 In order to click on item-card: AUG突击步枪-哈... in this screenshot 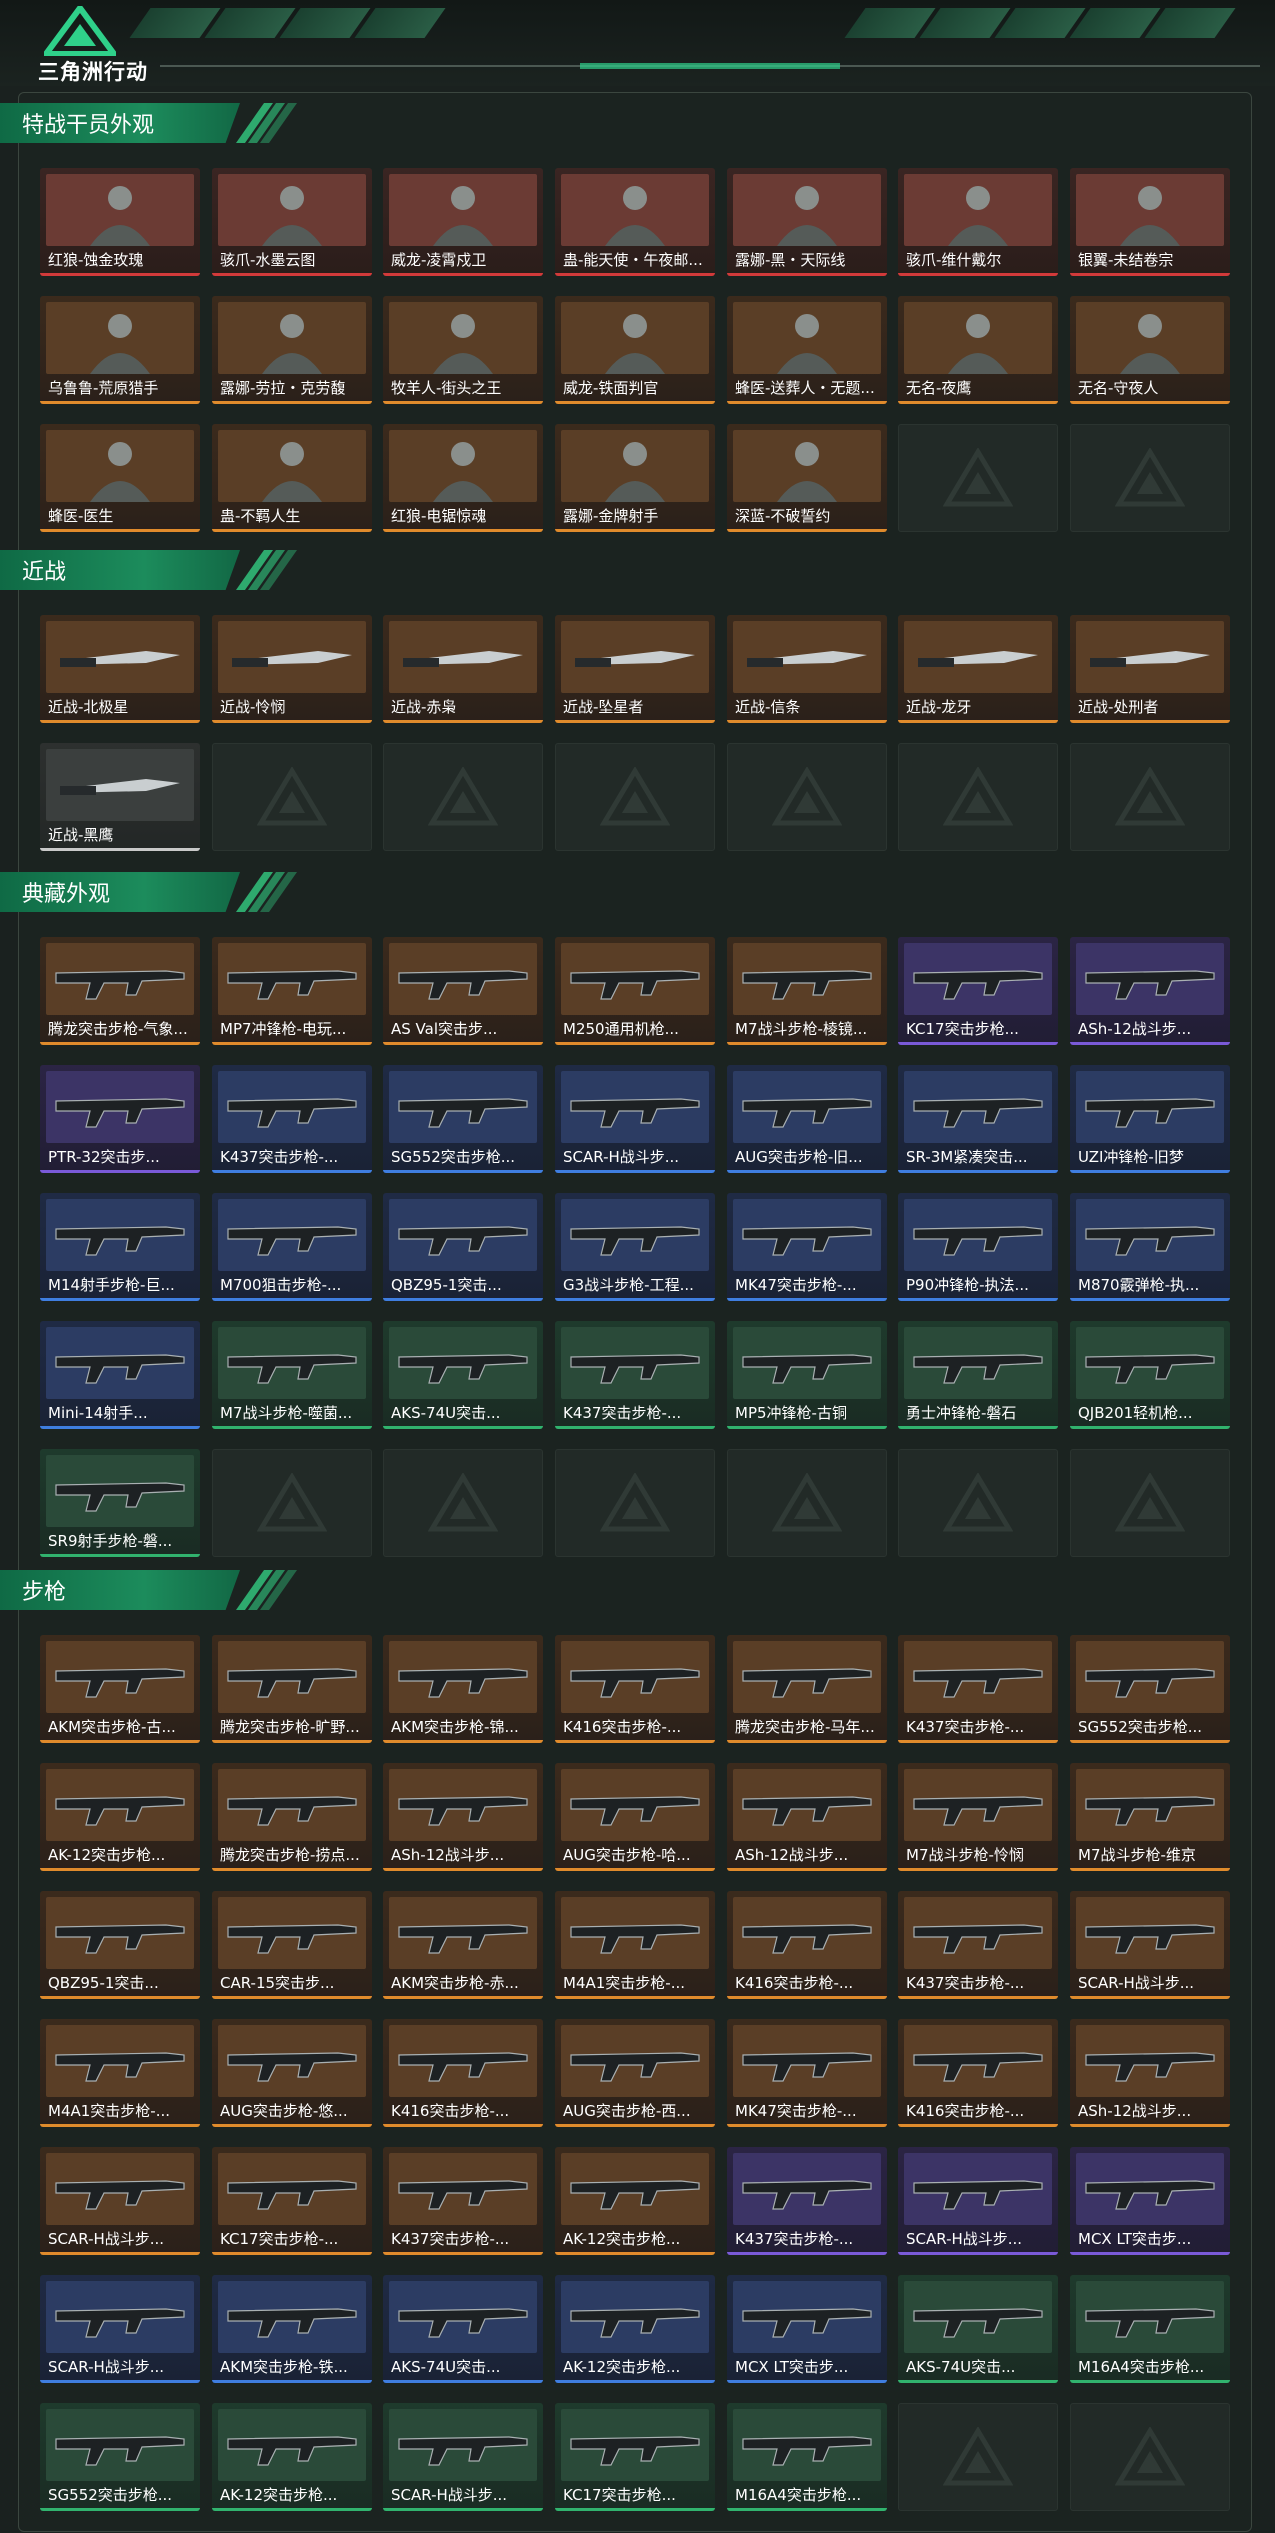, I will do `click(635, 1817)`.